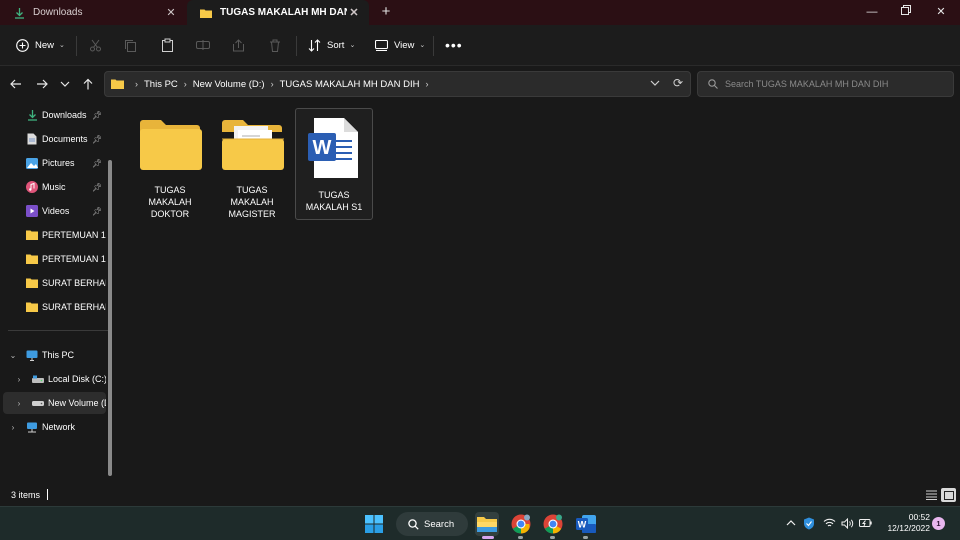  Describe the element at coordinates (941, 12) in the screenshot. I see `close-window-button: ✕` at that location.